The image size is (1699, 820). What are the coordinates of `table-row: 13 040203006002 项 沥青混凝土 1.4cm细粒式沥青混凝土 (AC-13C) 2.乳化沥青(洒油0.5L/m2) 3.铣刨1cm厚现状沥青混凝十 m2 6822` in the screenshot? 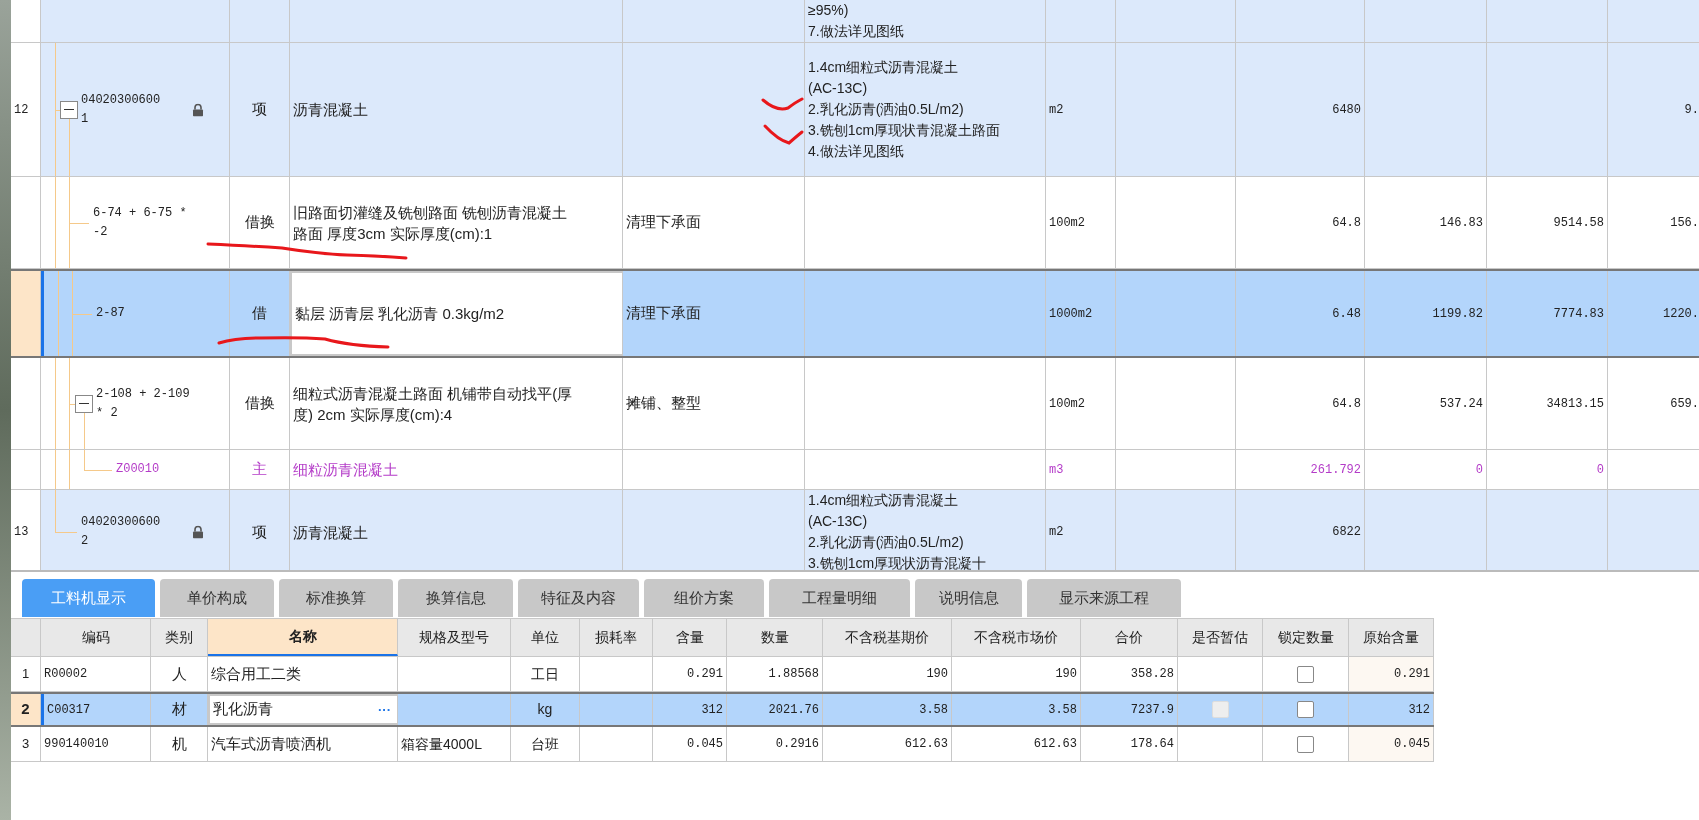 It's located at (855, 530).